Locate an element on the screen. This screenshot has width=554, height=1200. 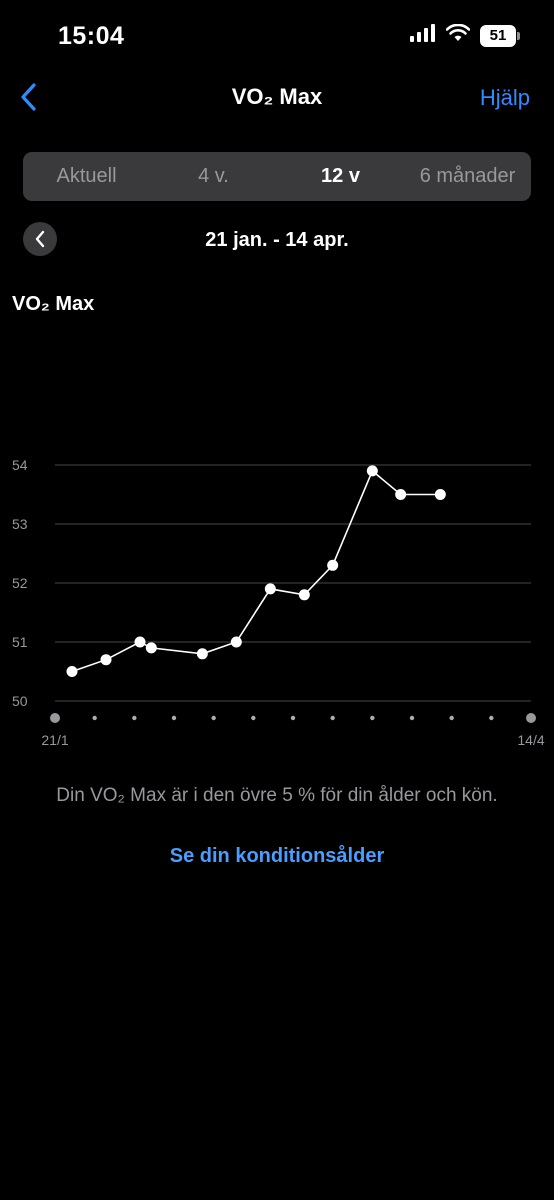
battery-indicator: 51 is located at coordinates (500, 35).